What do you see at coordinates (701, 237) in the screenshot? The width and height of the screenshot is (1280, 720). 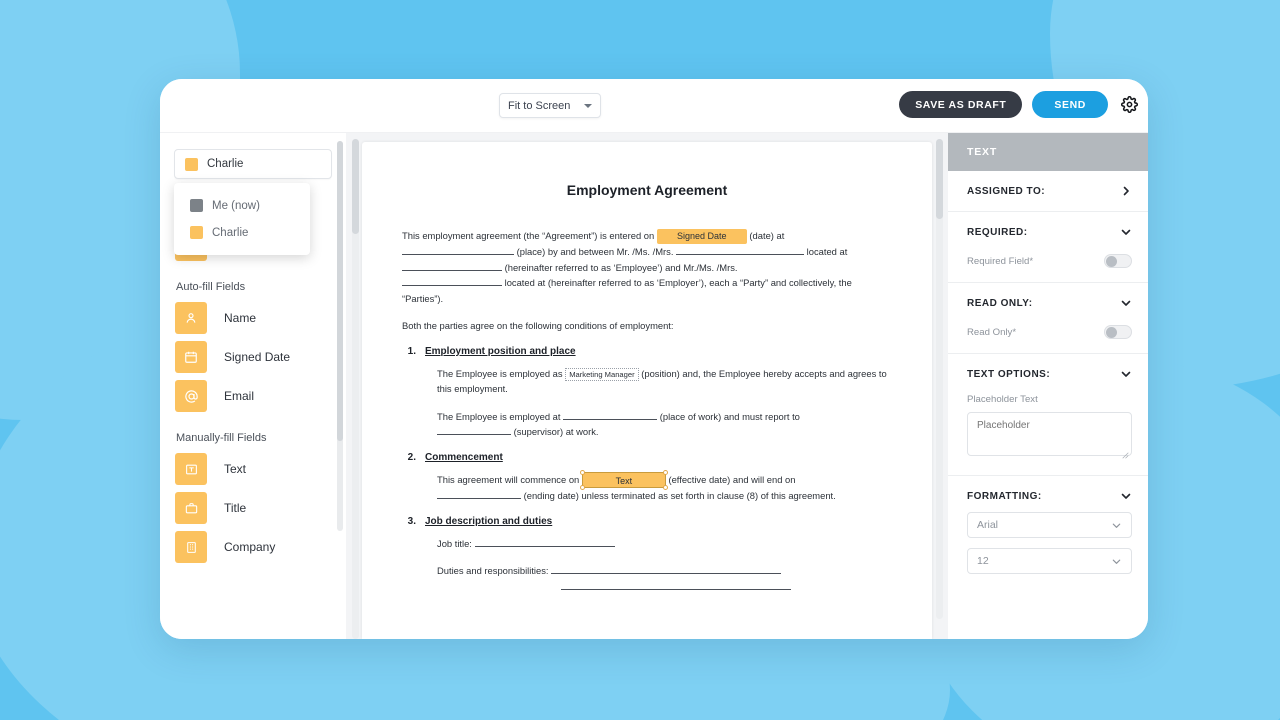 I see `signed-date-field-tag: Signed Date` at bounding box center [701, 237].